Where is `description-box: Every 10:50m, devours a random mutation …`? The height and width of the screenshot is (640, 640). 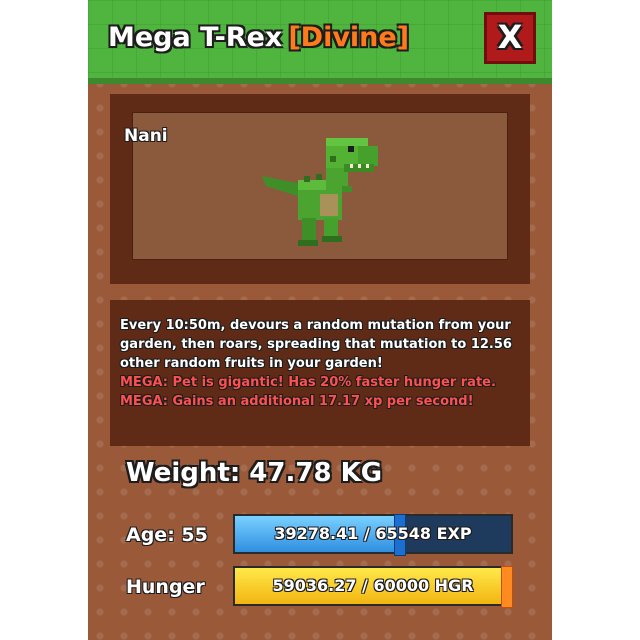
description-box: Every 10:50m, devours a random mutation … is located at coordinates (320, 373).